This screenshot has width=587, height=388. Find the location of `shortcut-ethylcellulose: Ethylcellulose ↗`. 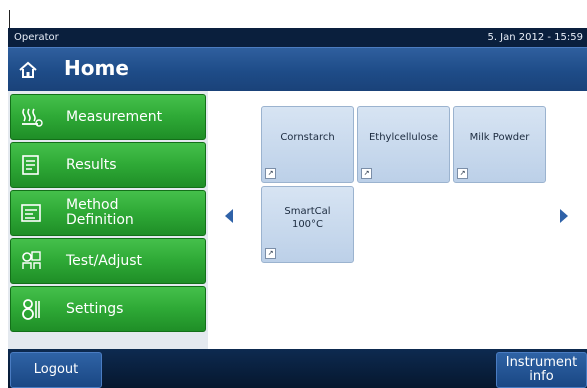

shortcut-ethylcellulose: Ethylcellulose ↗ is located at coordinates (403, 144).